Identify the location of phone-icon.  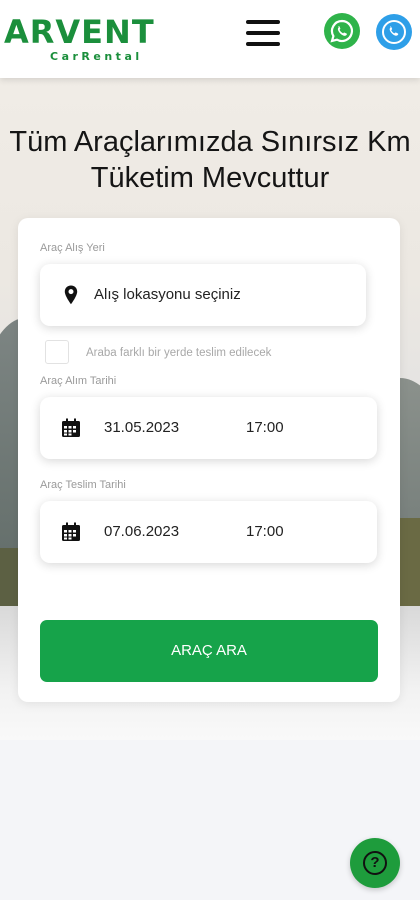
(394, 32).